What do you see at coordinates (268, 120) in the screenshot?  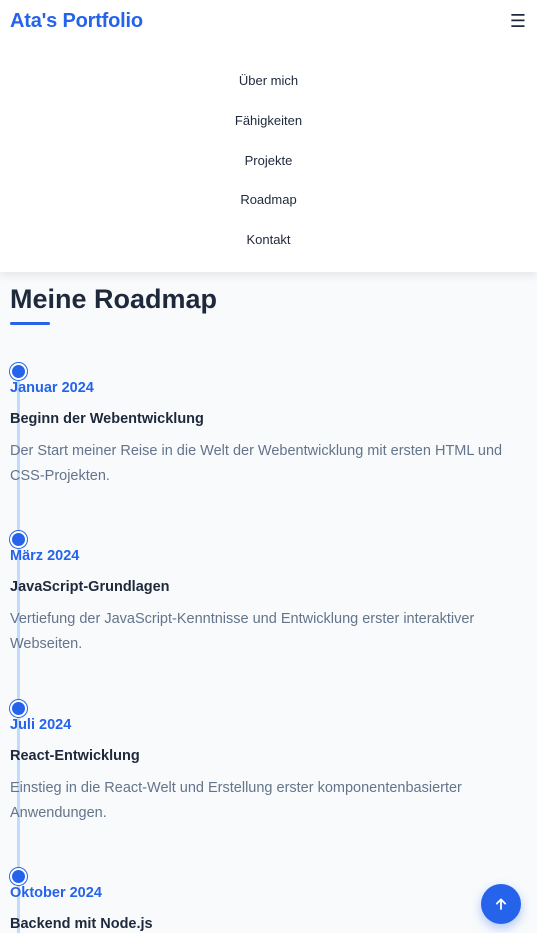 I see `nav-link-skills: Fähigkeiten` at bounding box center [268, 120].